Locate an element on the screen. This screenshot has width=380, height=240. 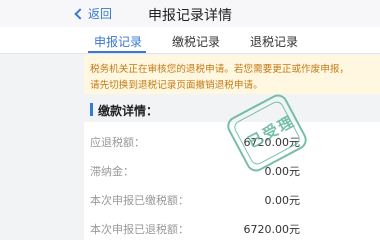
detail-row-tax-refunded: 本次申报已退税额： 6720.00元 is located at coordinates (232, 227).